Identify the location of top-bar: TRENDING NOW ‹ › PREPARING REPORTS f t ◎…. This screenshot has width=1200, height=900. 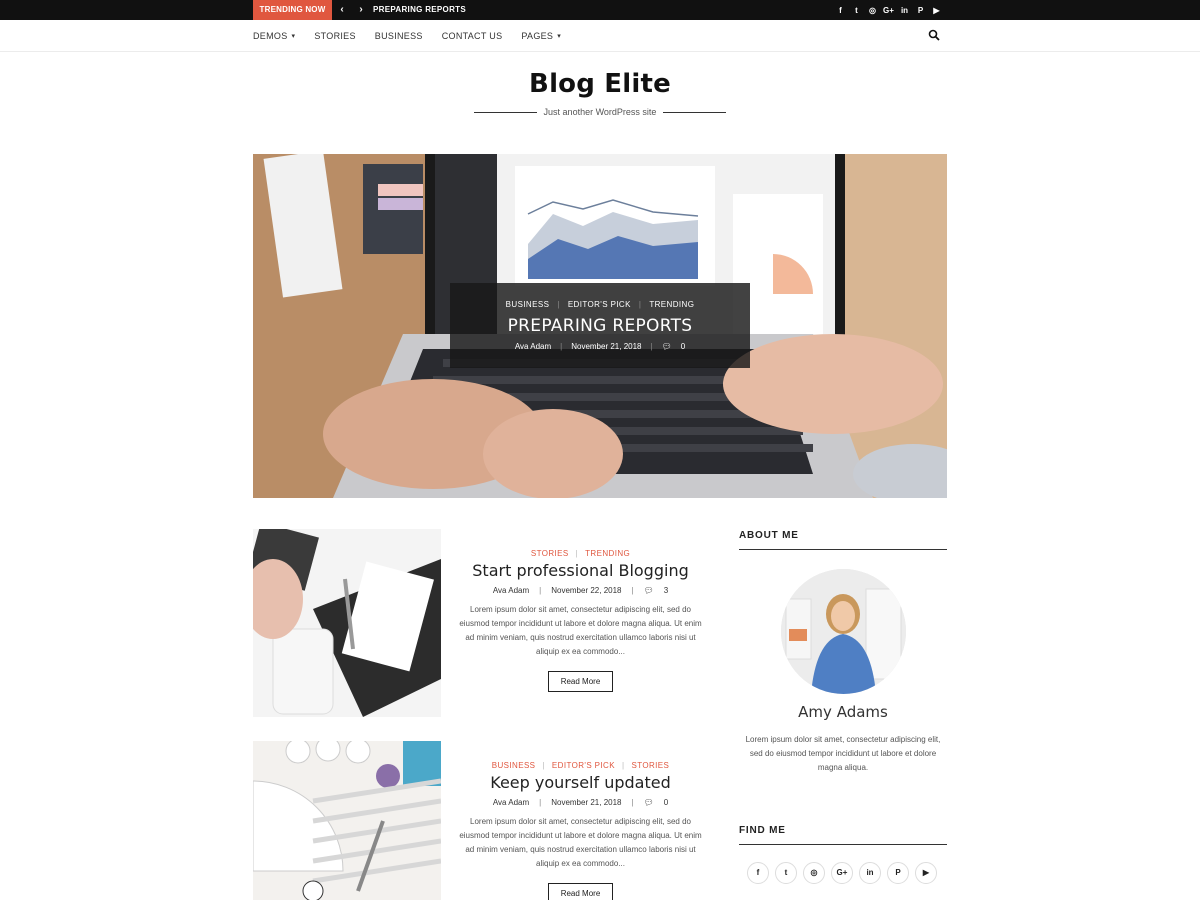
(600, 10).